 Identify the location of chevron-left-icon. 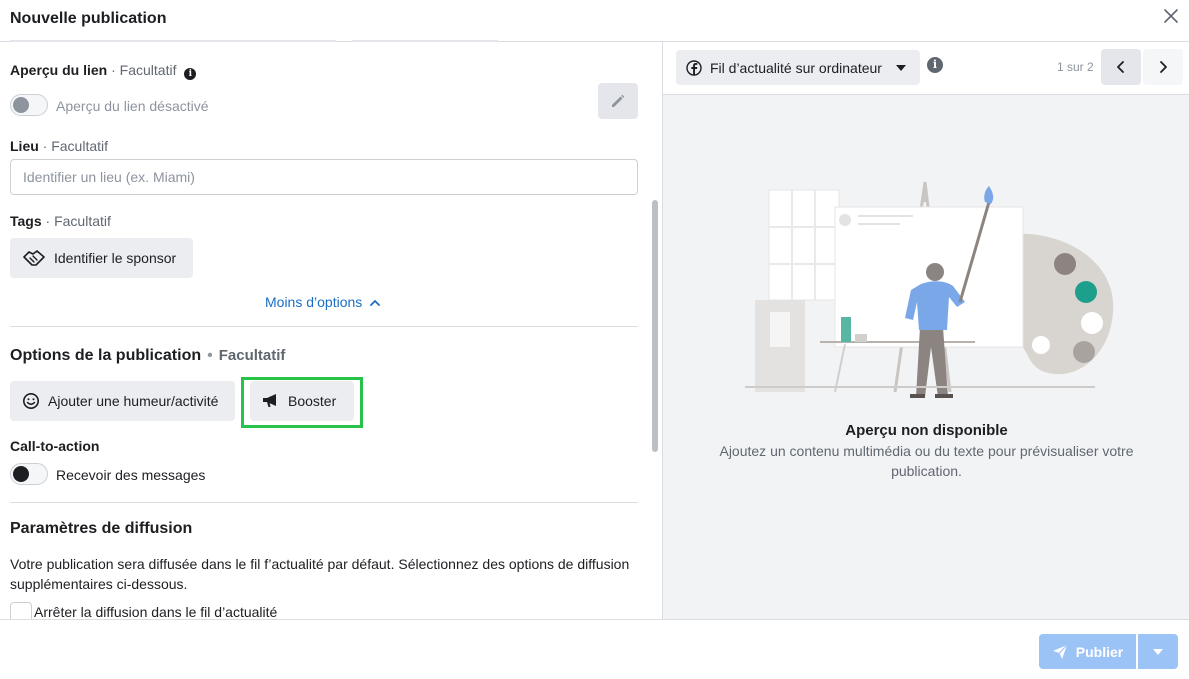
(1120, 67).